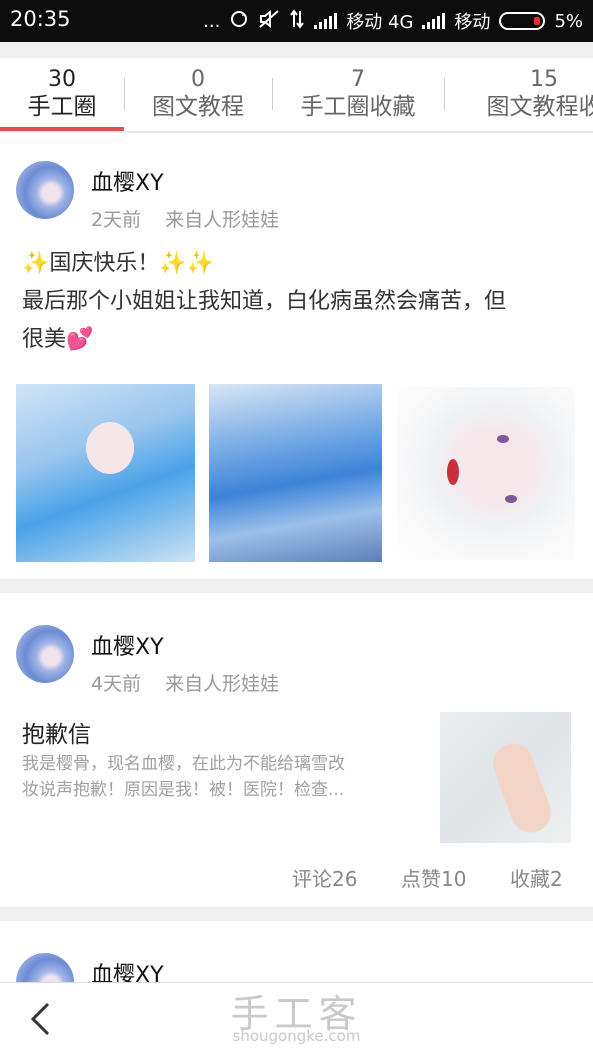 The image size is (593, 1054). Describe the element at coordinates (80, 339) in the screenshot. I see `hearts-icon: 💕` at that location.